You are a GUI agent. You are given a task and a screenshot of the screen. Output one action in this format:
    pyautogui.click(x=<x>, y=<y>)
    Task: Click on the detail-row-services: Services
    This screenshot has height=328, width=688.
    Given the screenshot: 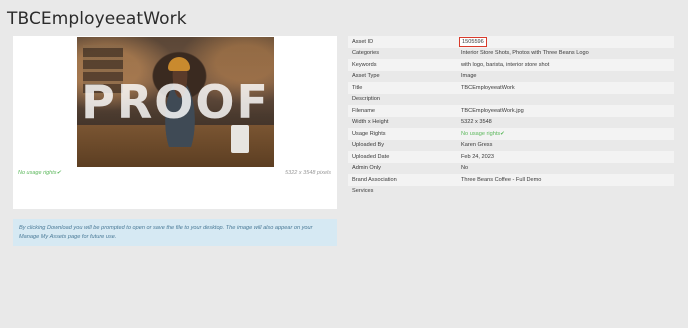 What is the action you would take?
    pyautogui.click(x=511, y=191)
    